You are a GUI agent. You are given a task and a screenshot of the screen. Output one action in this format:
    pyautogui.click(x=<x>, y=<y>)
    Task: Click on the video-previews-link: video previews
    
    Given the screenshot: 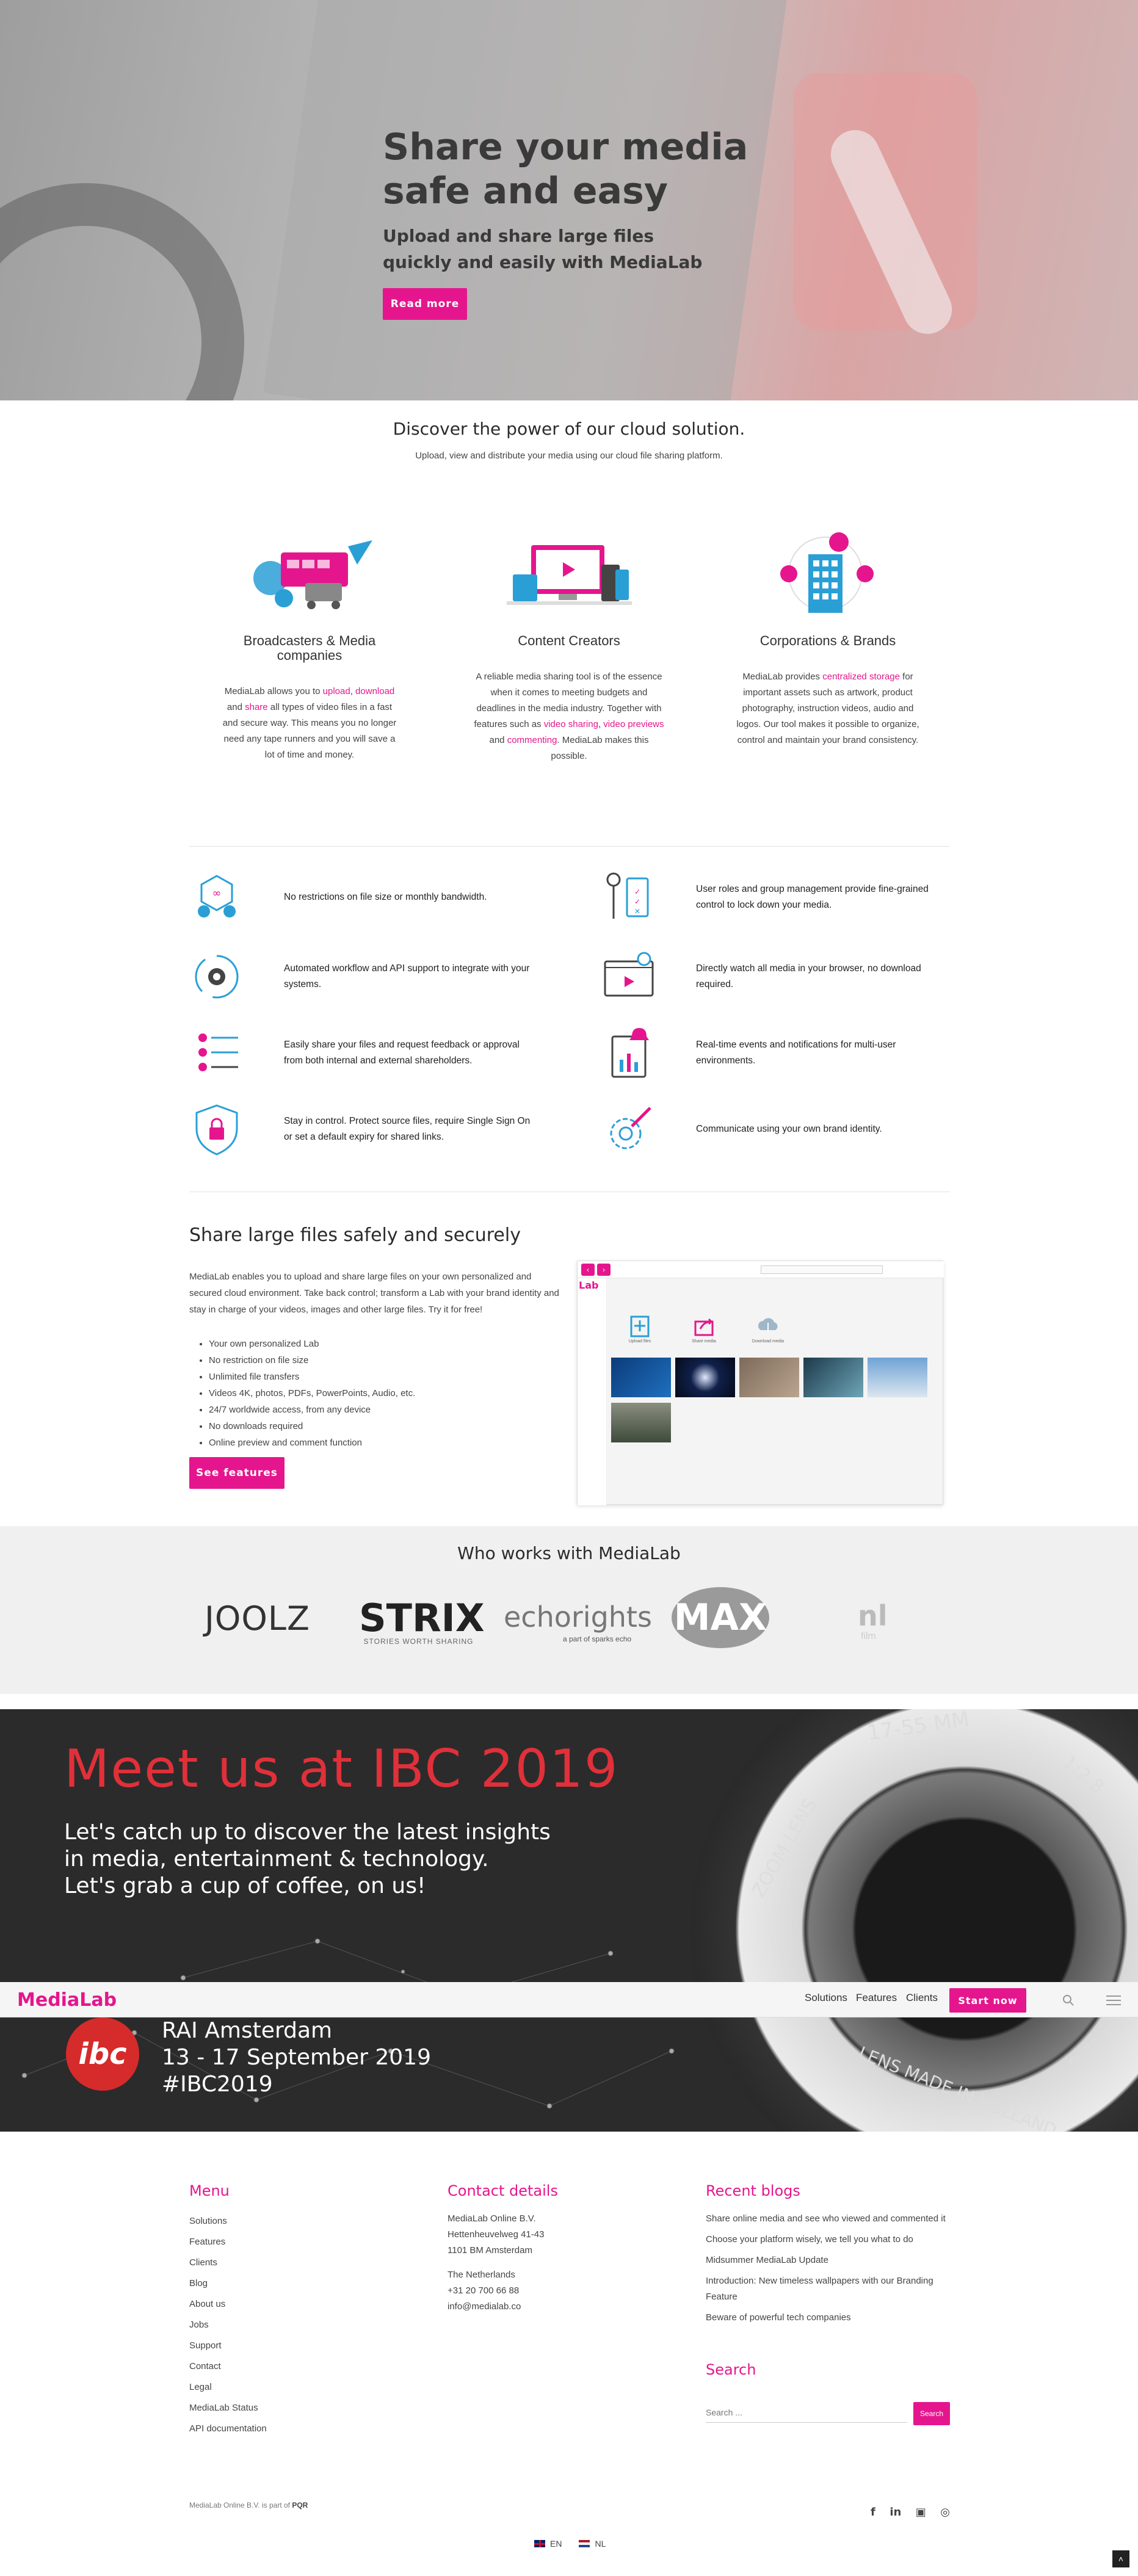 What is the action you would take?
    pyautogui.click(x=633, y=724)
    